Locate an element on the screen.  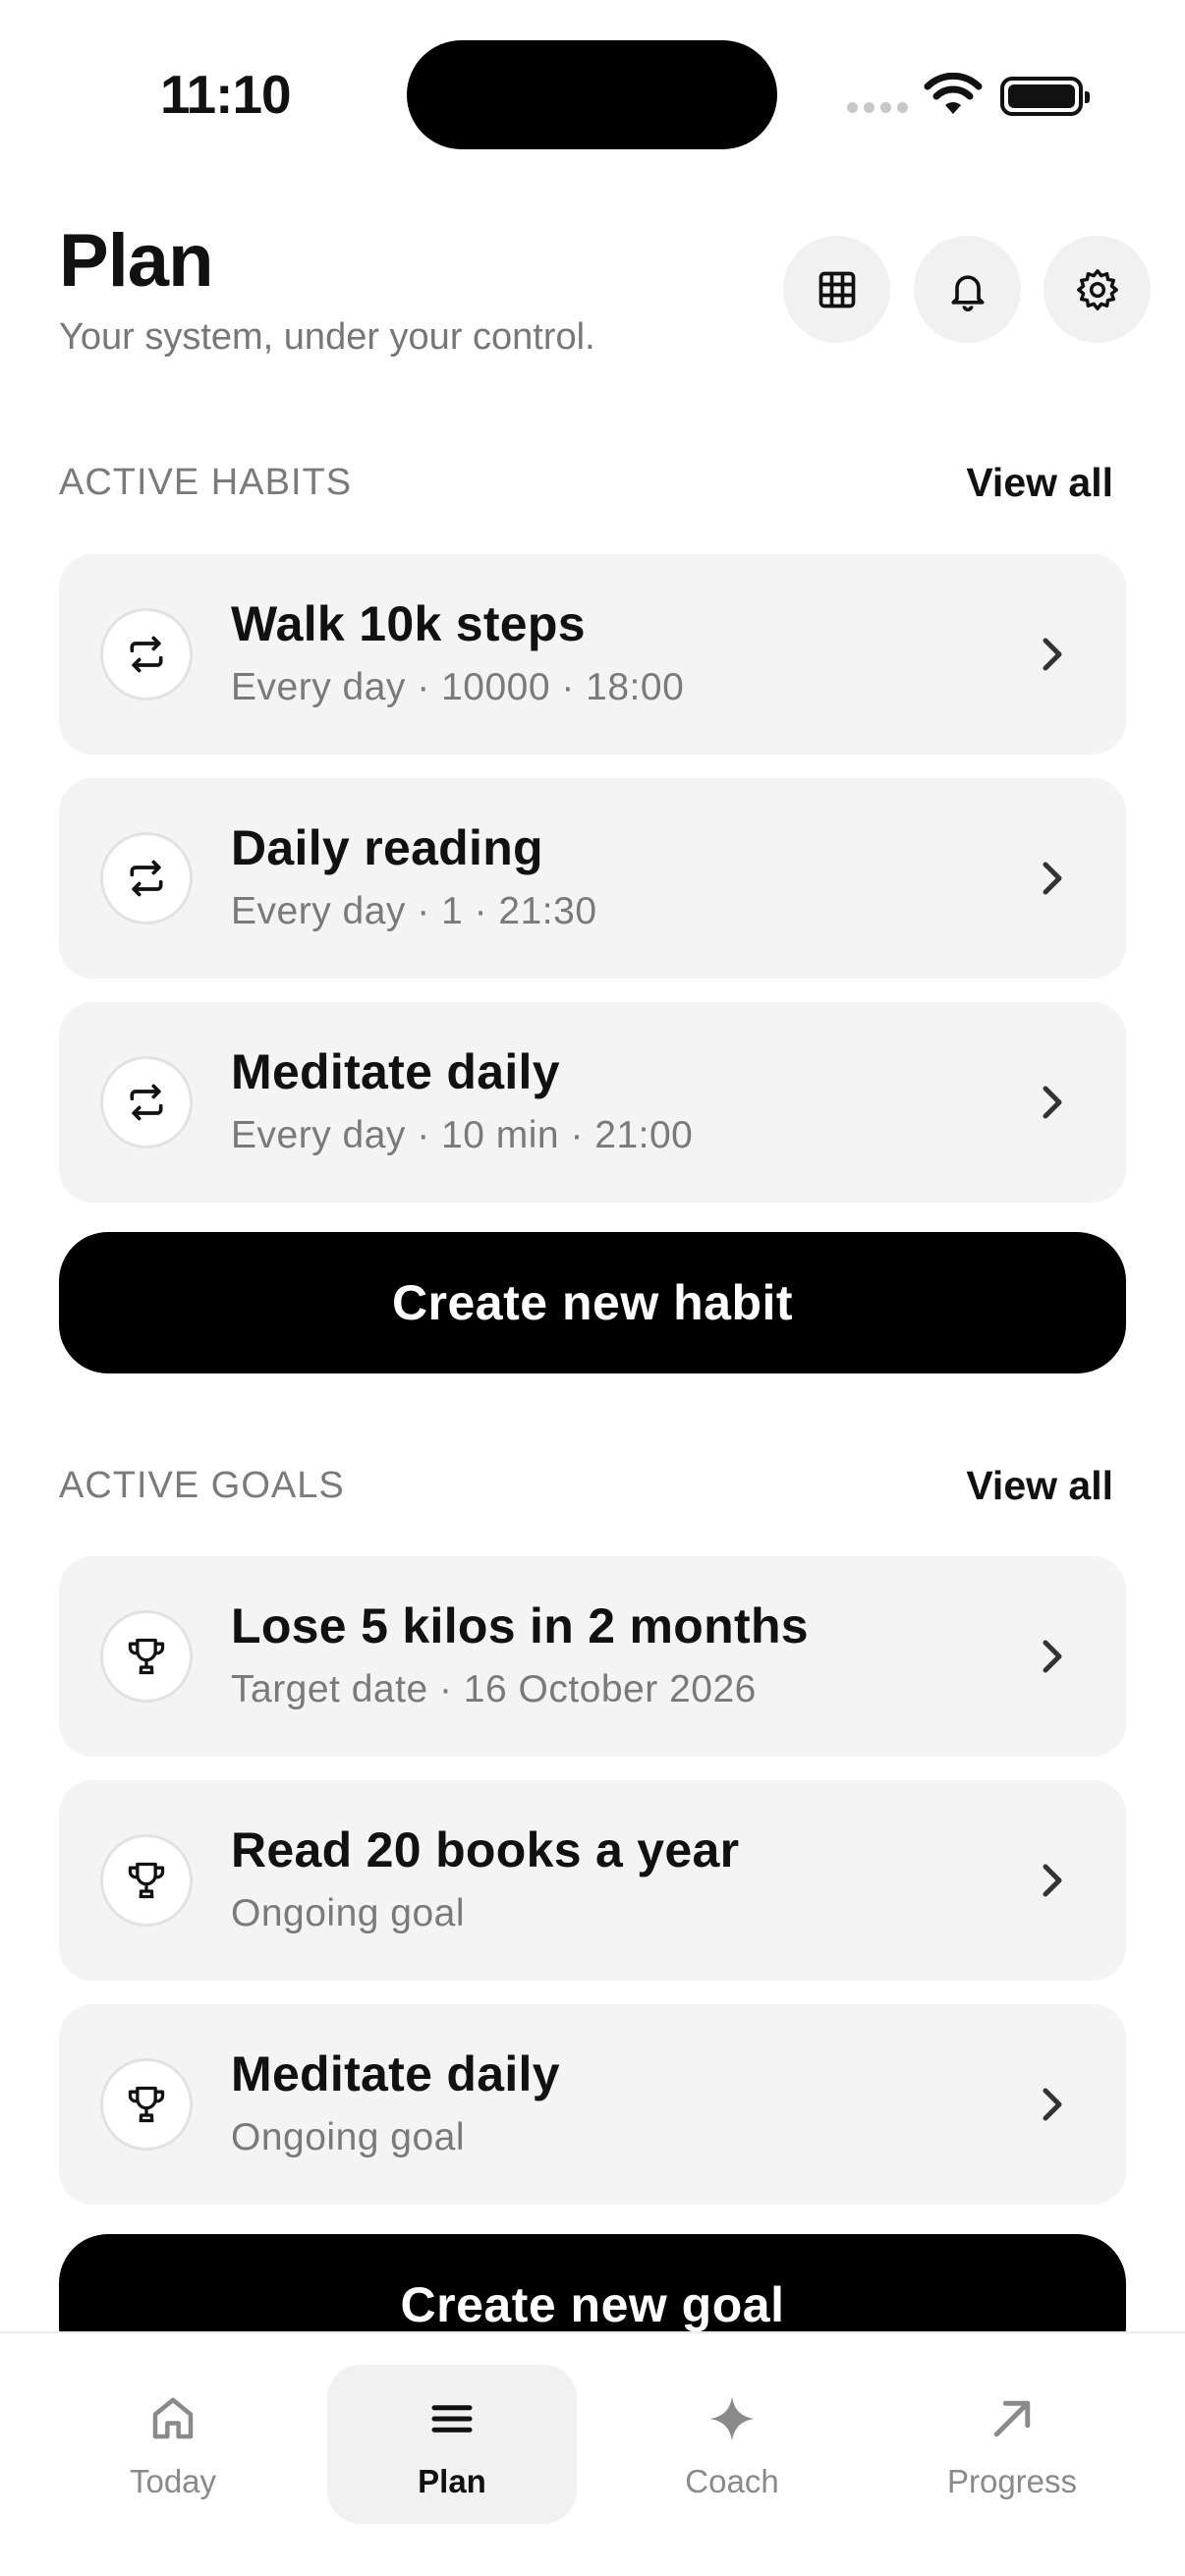
goal-title: Meditate daily is located at coordinates (396, 2073).